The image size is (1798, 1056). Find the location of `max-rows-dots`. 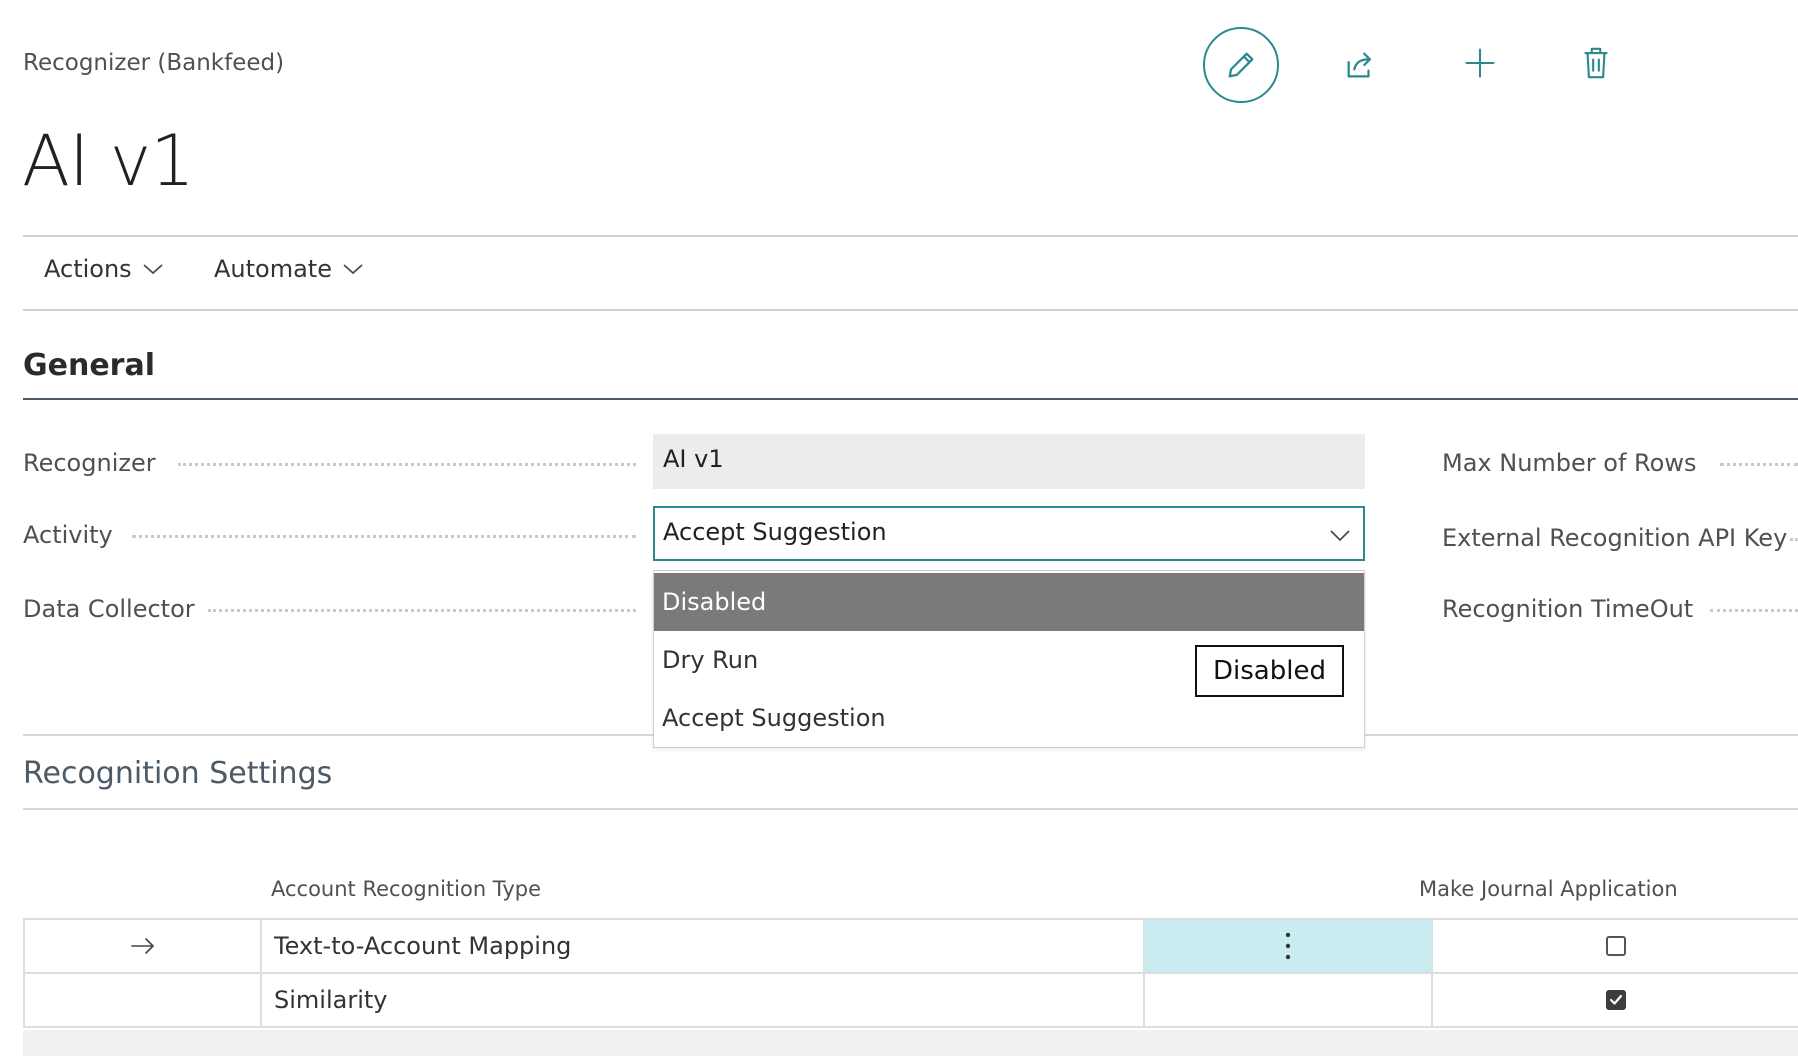

max-rows-dots is located at coordinates (1759, 464).